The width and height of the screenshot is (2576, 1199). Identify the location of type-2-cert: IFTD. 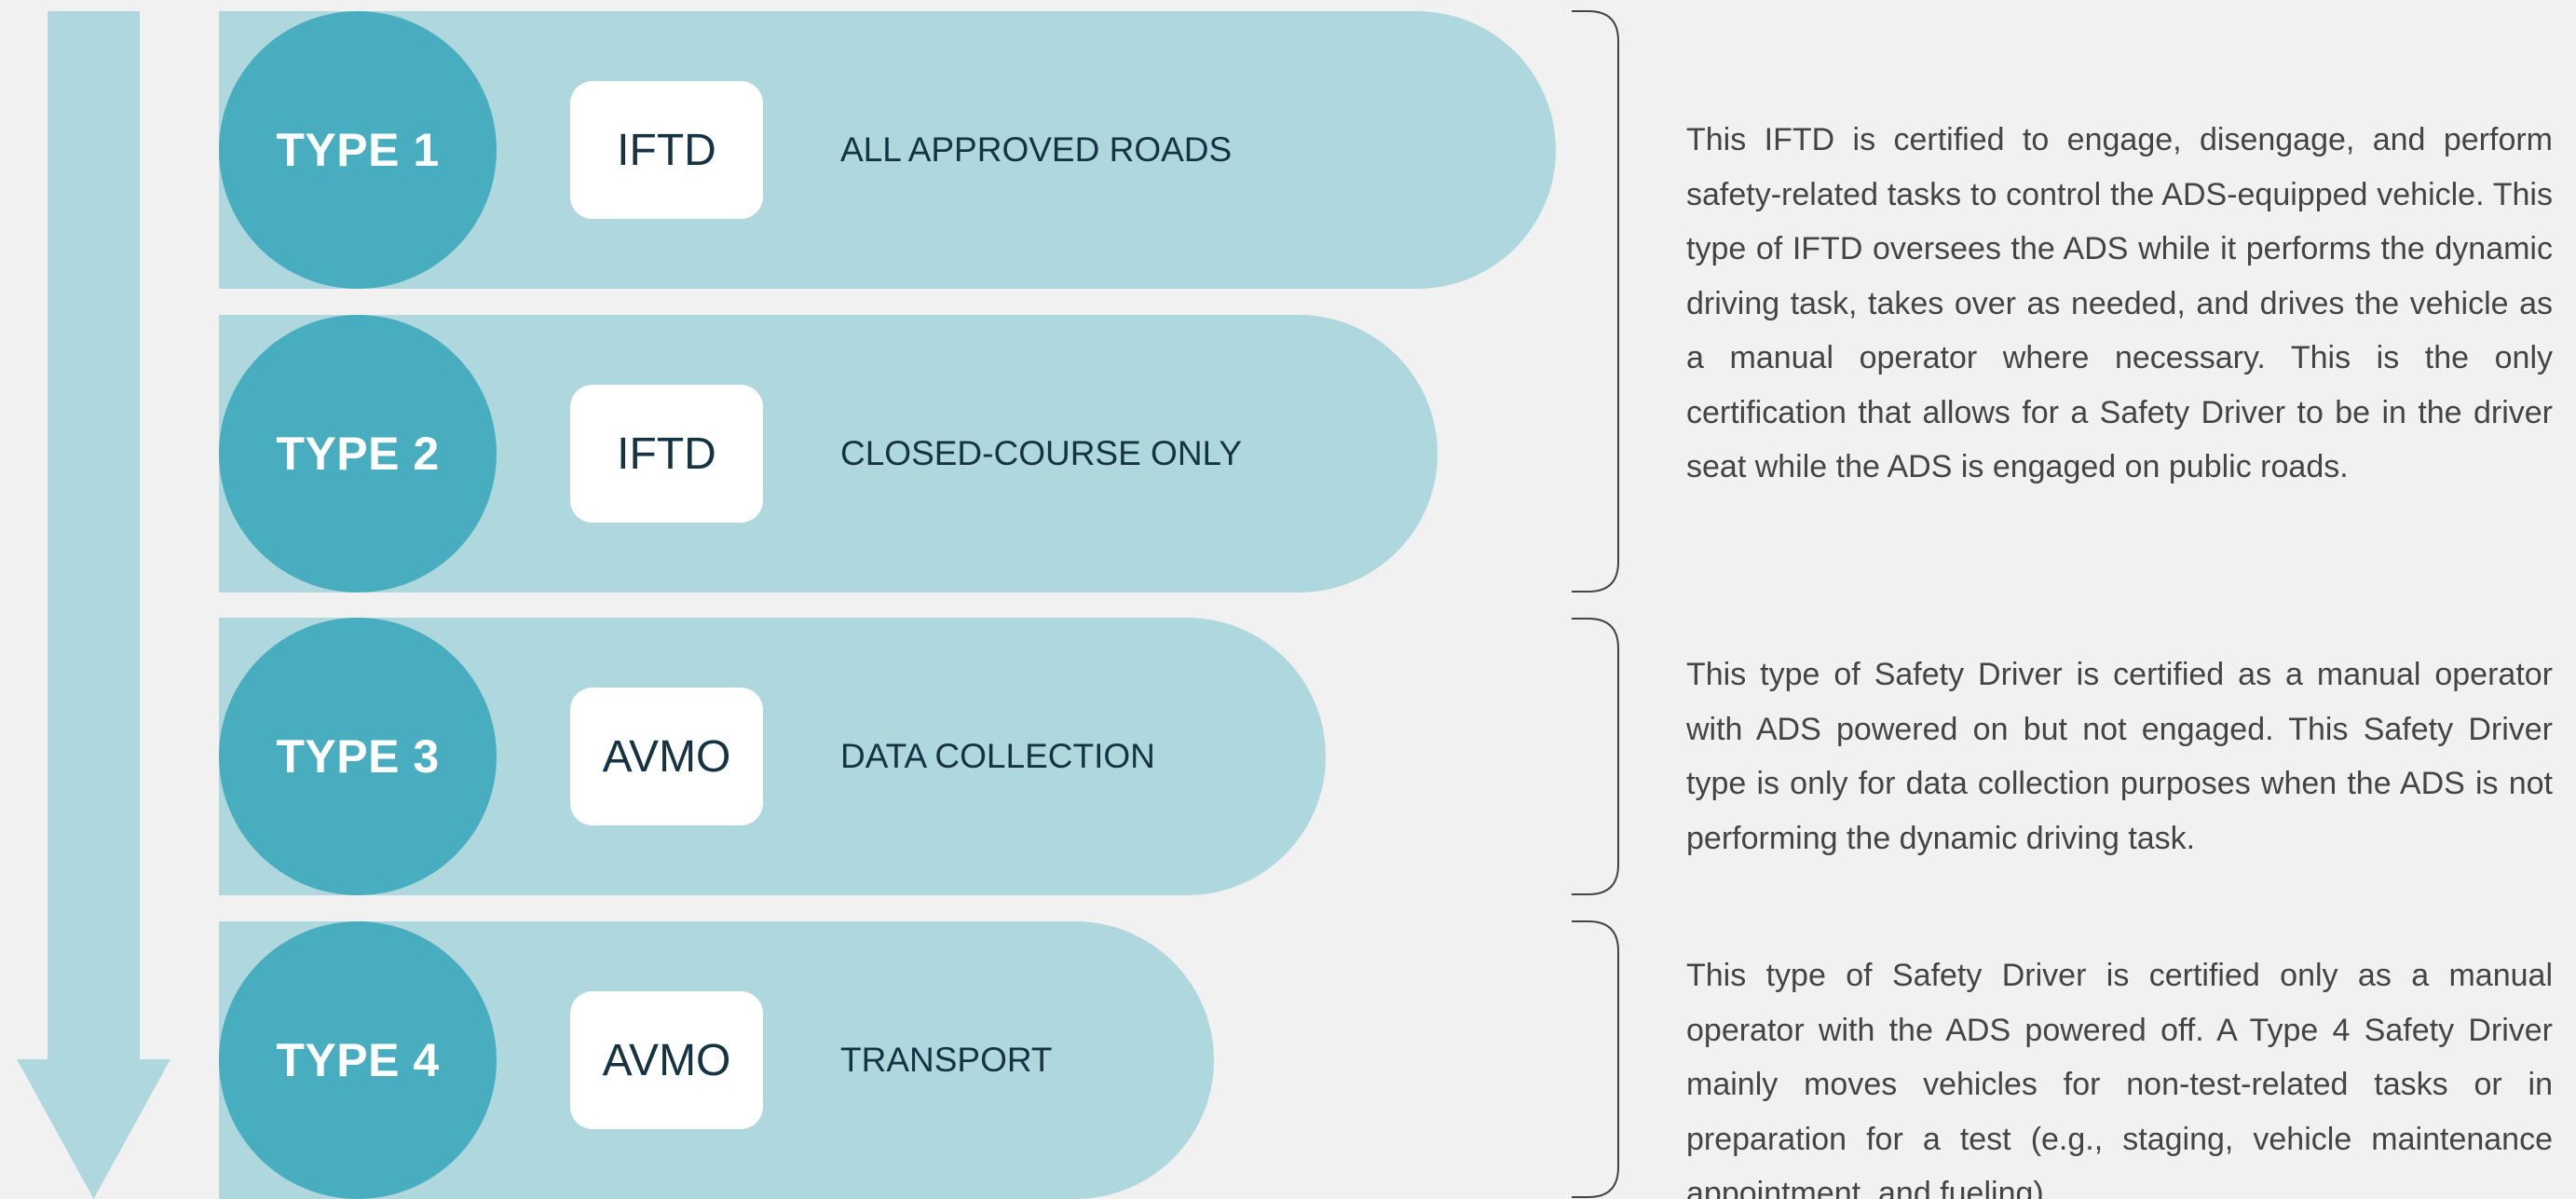
(666, 454).